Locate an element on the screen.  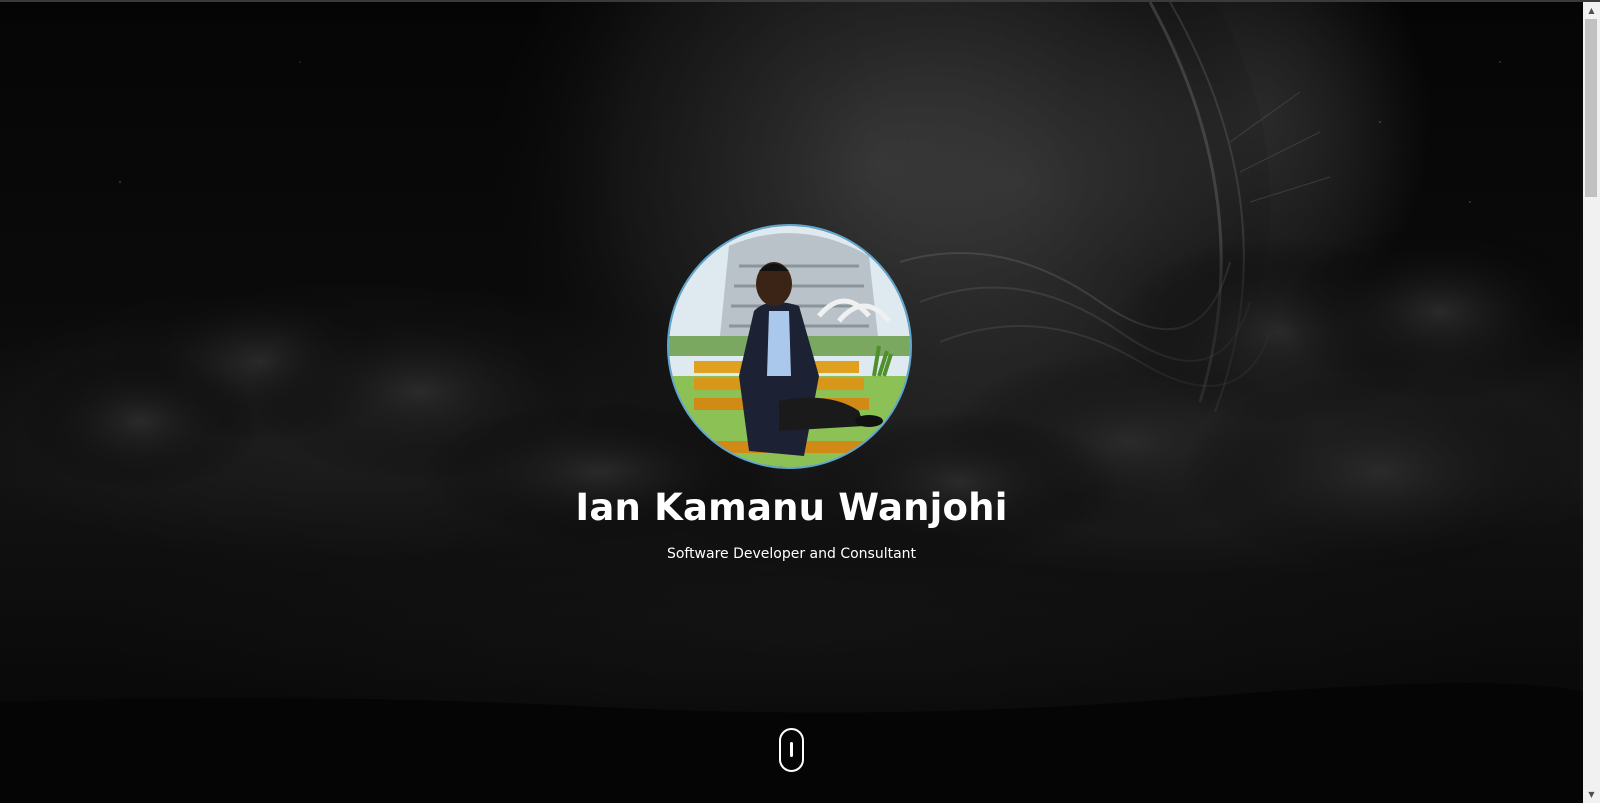
profile-photo is located at coordinates (789, 346).